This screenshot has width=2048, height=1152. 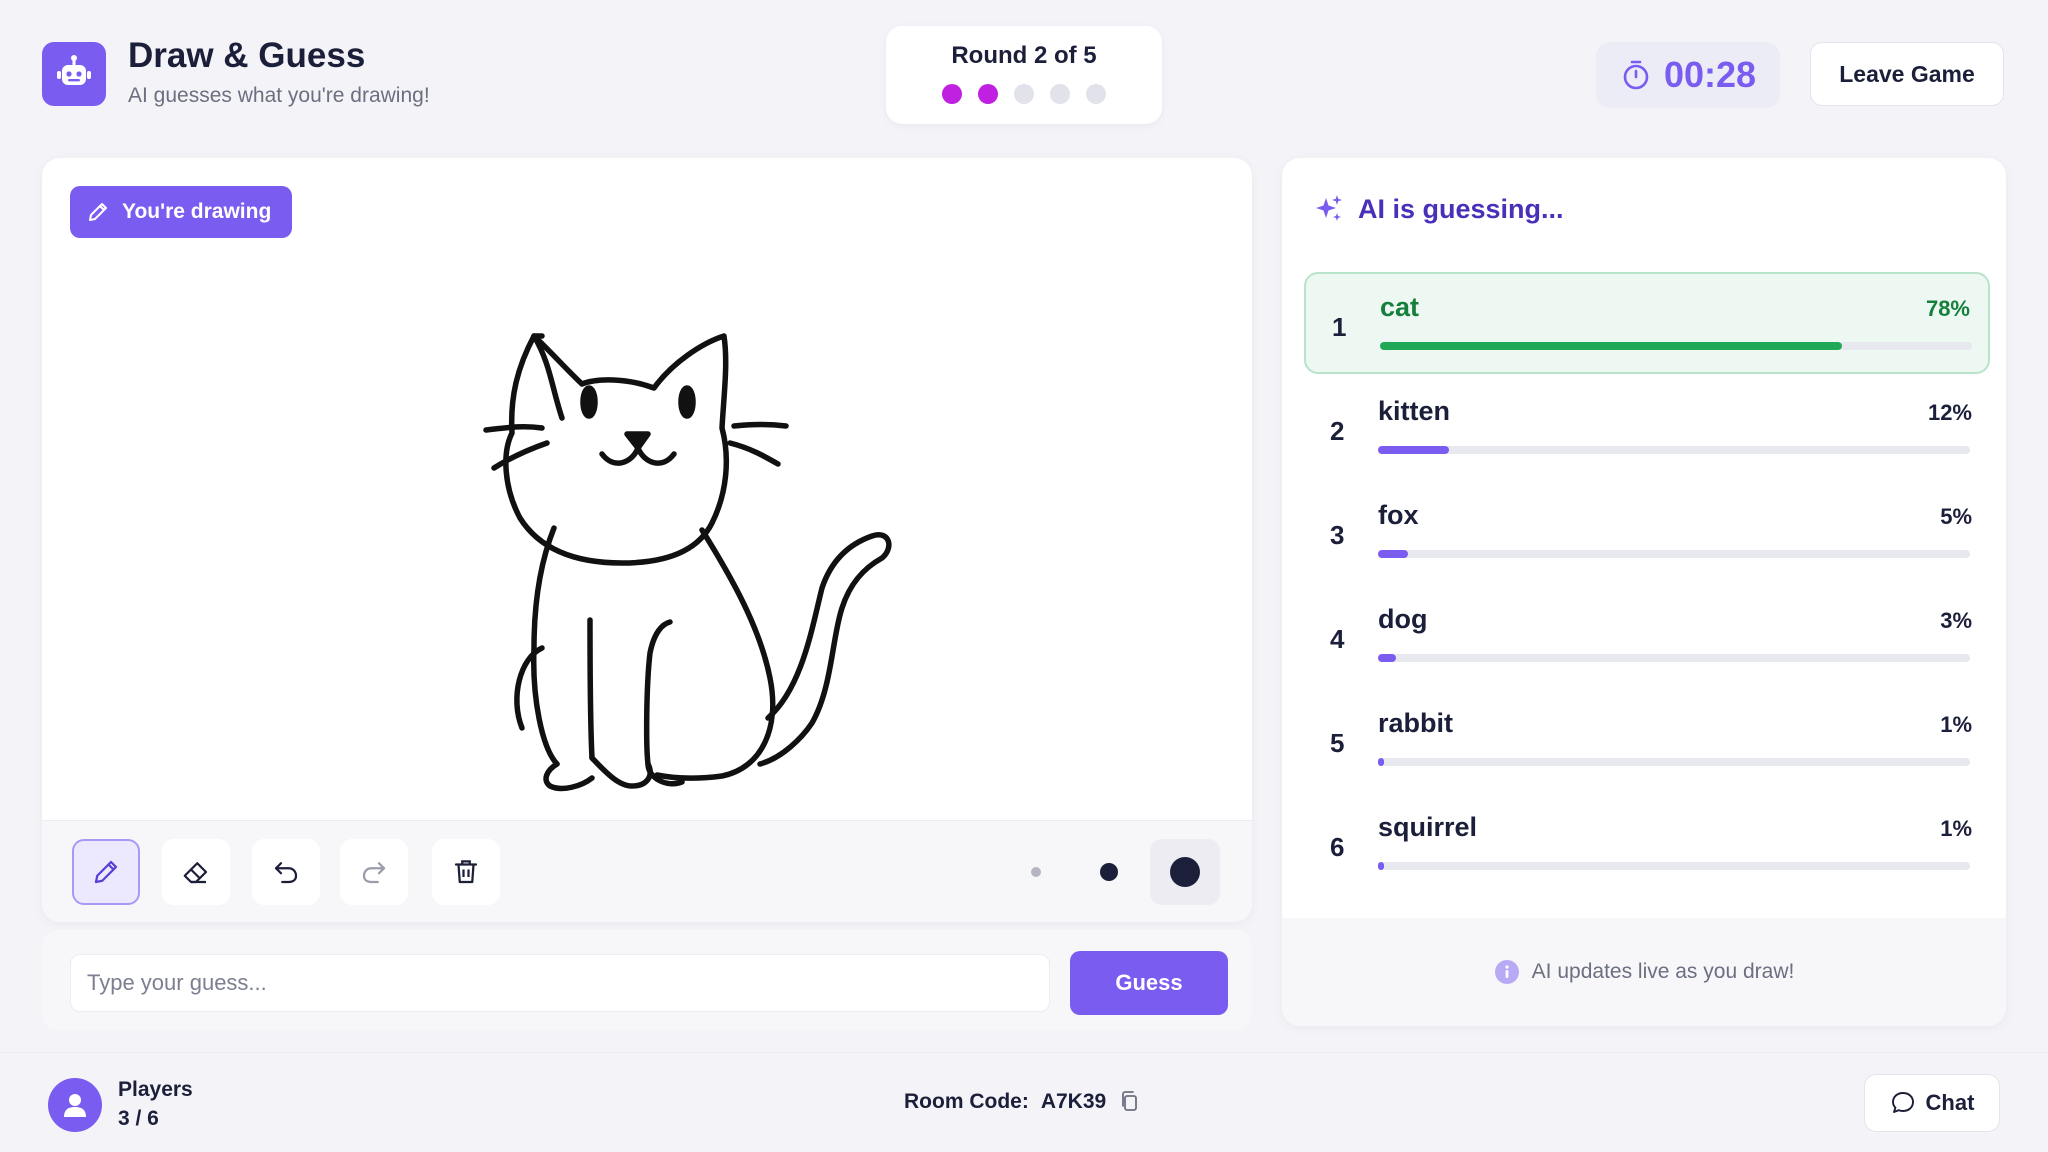 I want to click on app-subtitle: AI guesses what you're drawing!, so click(x=279, y=95).